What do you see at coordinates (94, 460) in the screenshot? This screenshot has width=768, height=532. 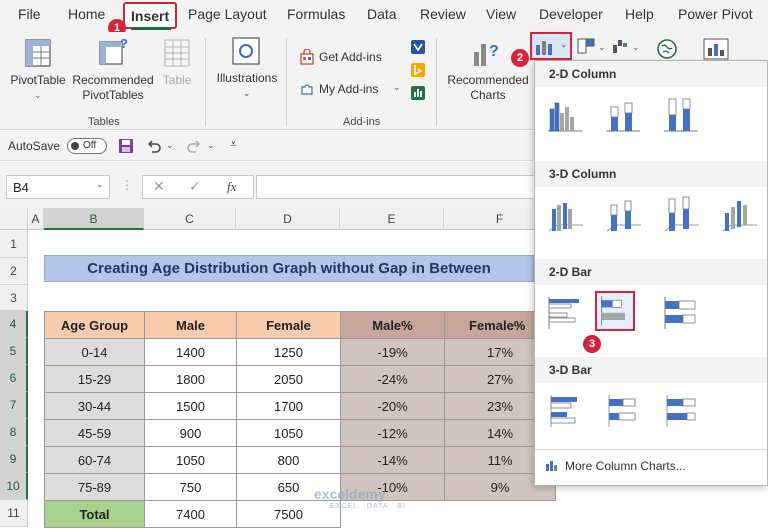 I see `table-cell: 60-74` at bounding box center [94, 460].